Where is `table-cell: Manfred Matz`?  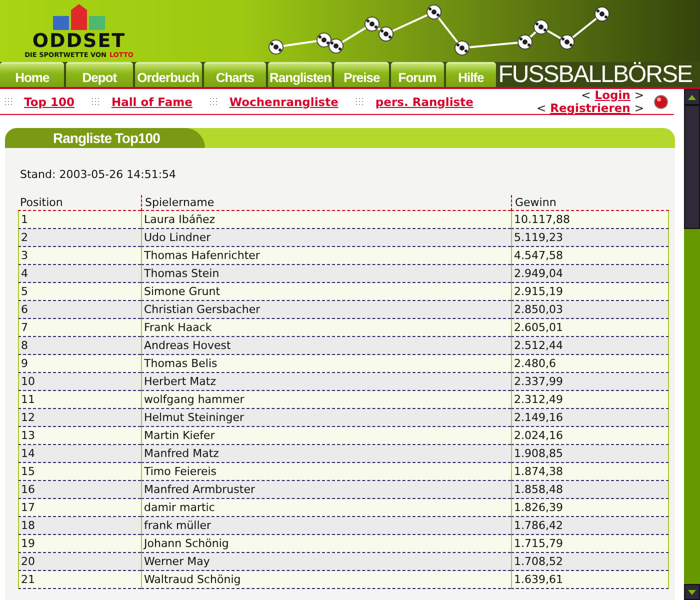
table-cell: Manfred Matz is located at coordinates (326, 454).